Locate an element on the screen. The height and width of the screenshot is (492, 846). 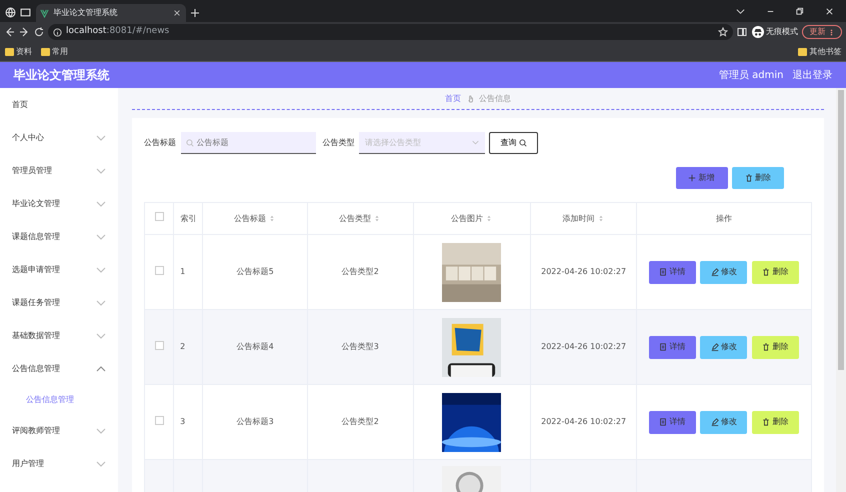
column-header: 公告标题 is located at coordinates (255, 218).